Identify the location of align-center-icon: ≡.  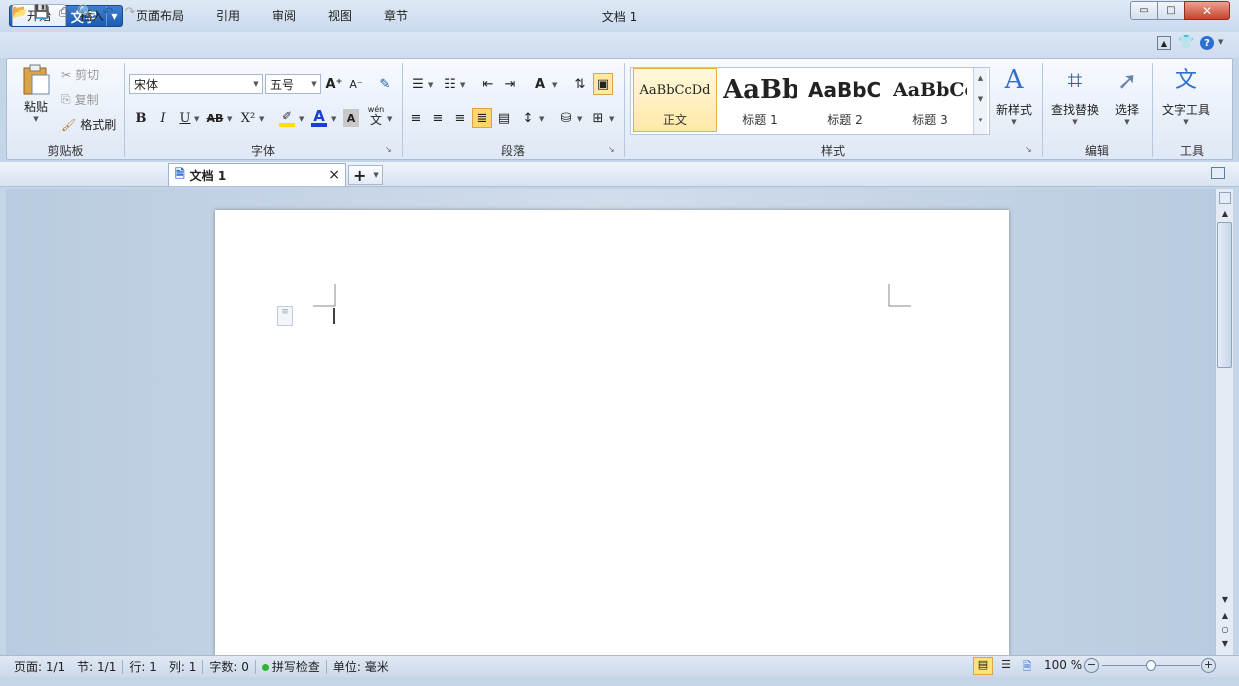
(438, 118).